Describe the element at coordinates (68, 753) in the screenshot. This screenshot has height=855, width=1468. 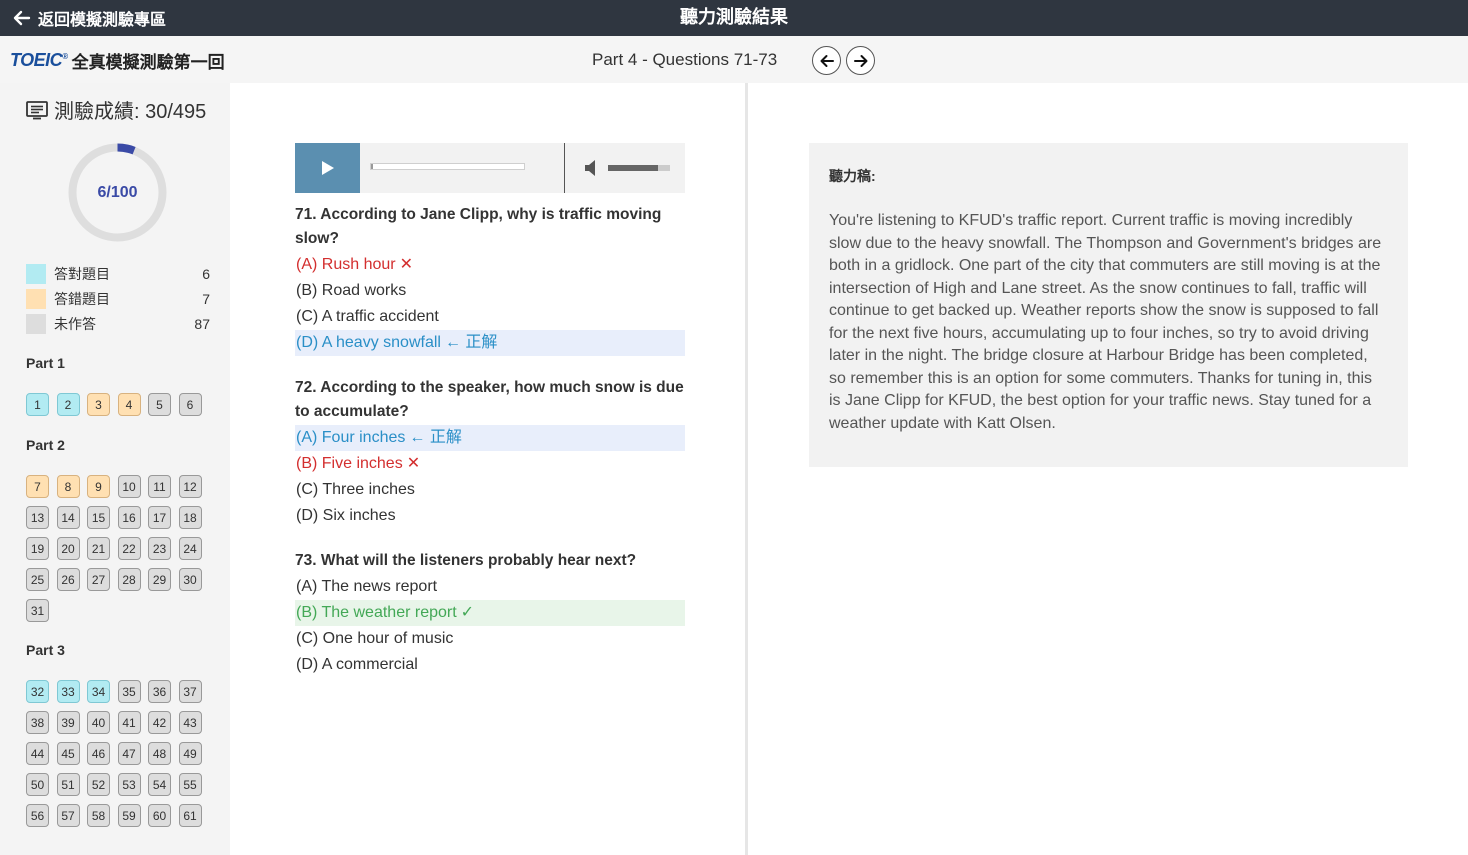
I see `question-button: 45` at that location.